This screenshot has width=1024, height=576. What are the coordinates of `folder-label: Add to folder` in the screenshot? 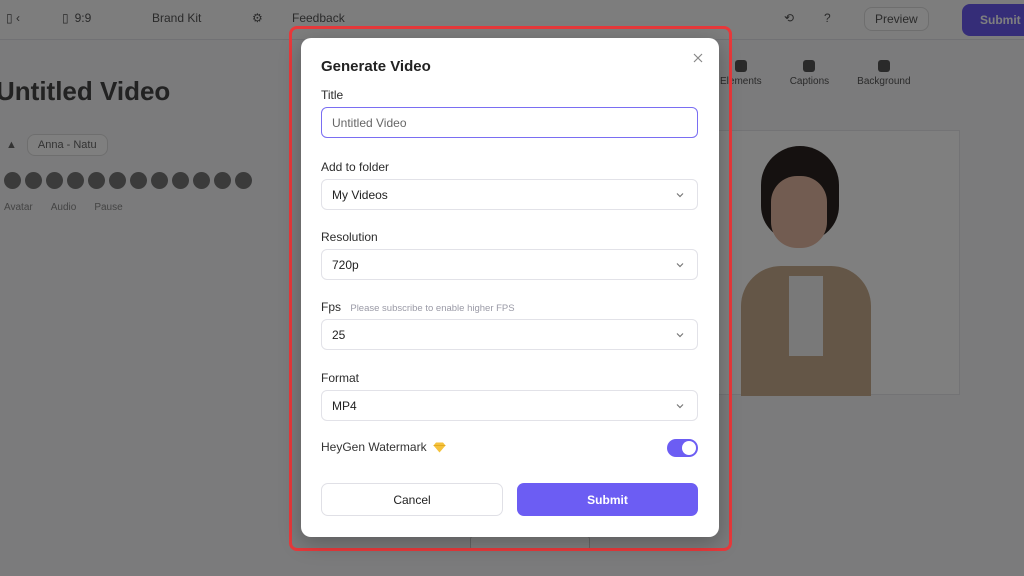 It's located at (355, 167).